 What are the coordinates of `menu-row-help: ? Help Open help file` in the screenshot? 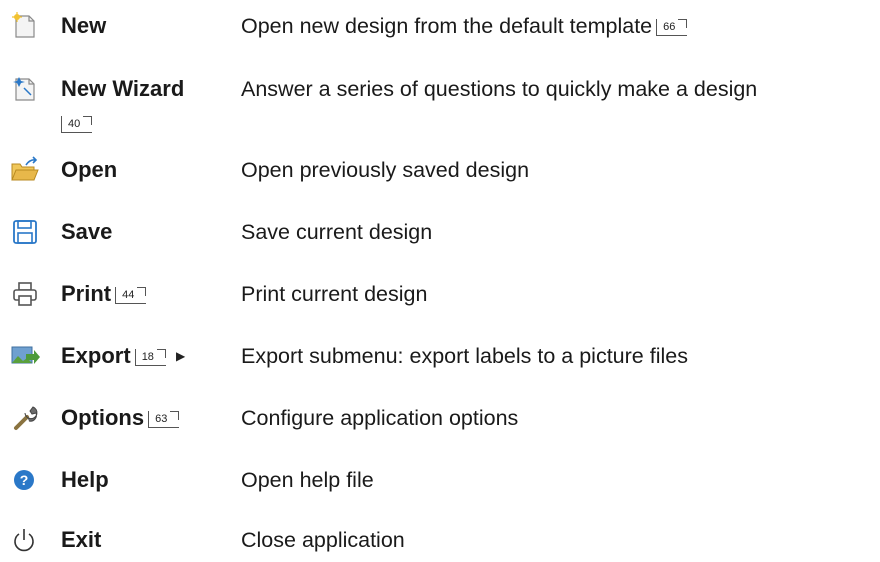 It's located at (440, 482).